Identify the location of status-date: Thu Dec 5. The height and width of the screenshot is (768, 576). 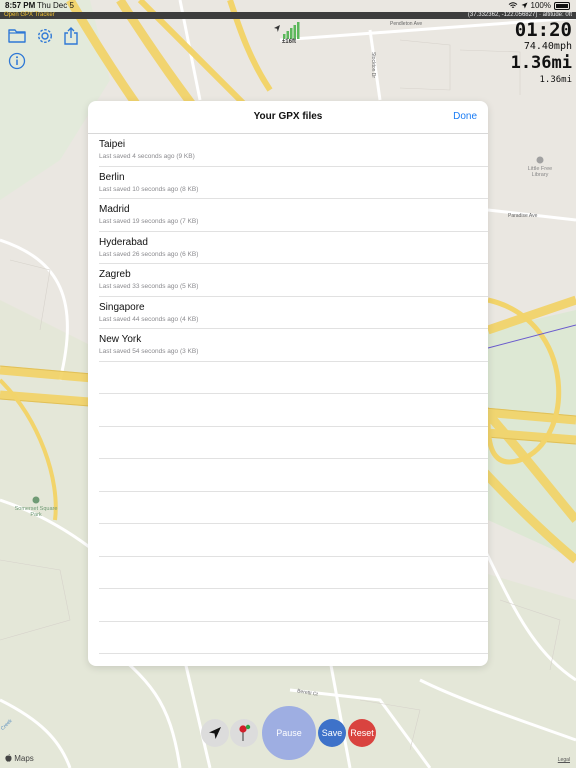
(55, 5).